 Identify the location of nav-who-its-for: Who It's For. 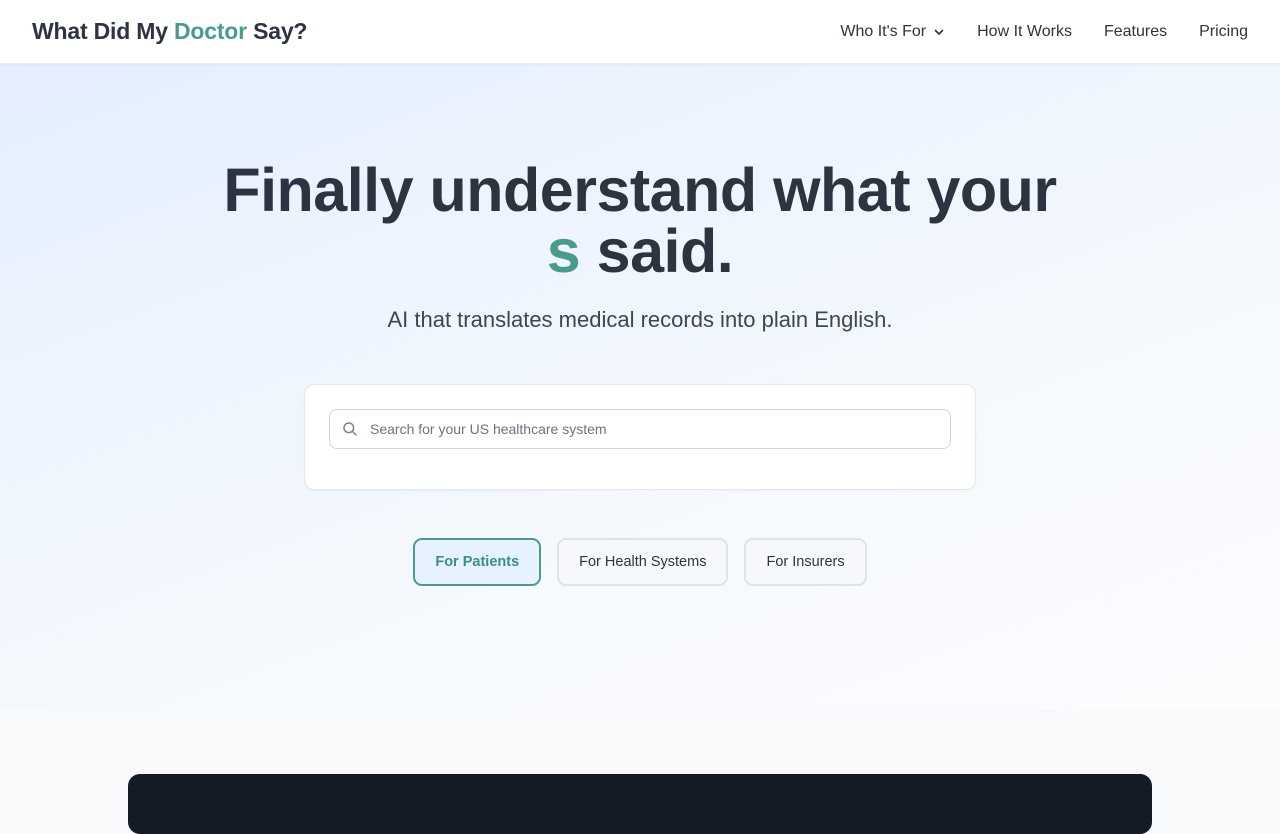
(892, 32).